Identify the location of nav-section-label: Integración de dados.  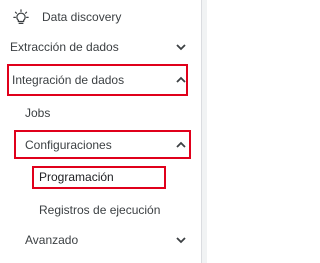
(68, 80).